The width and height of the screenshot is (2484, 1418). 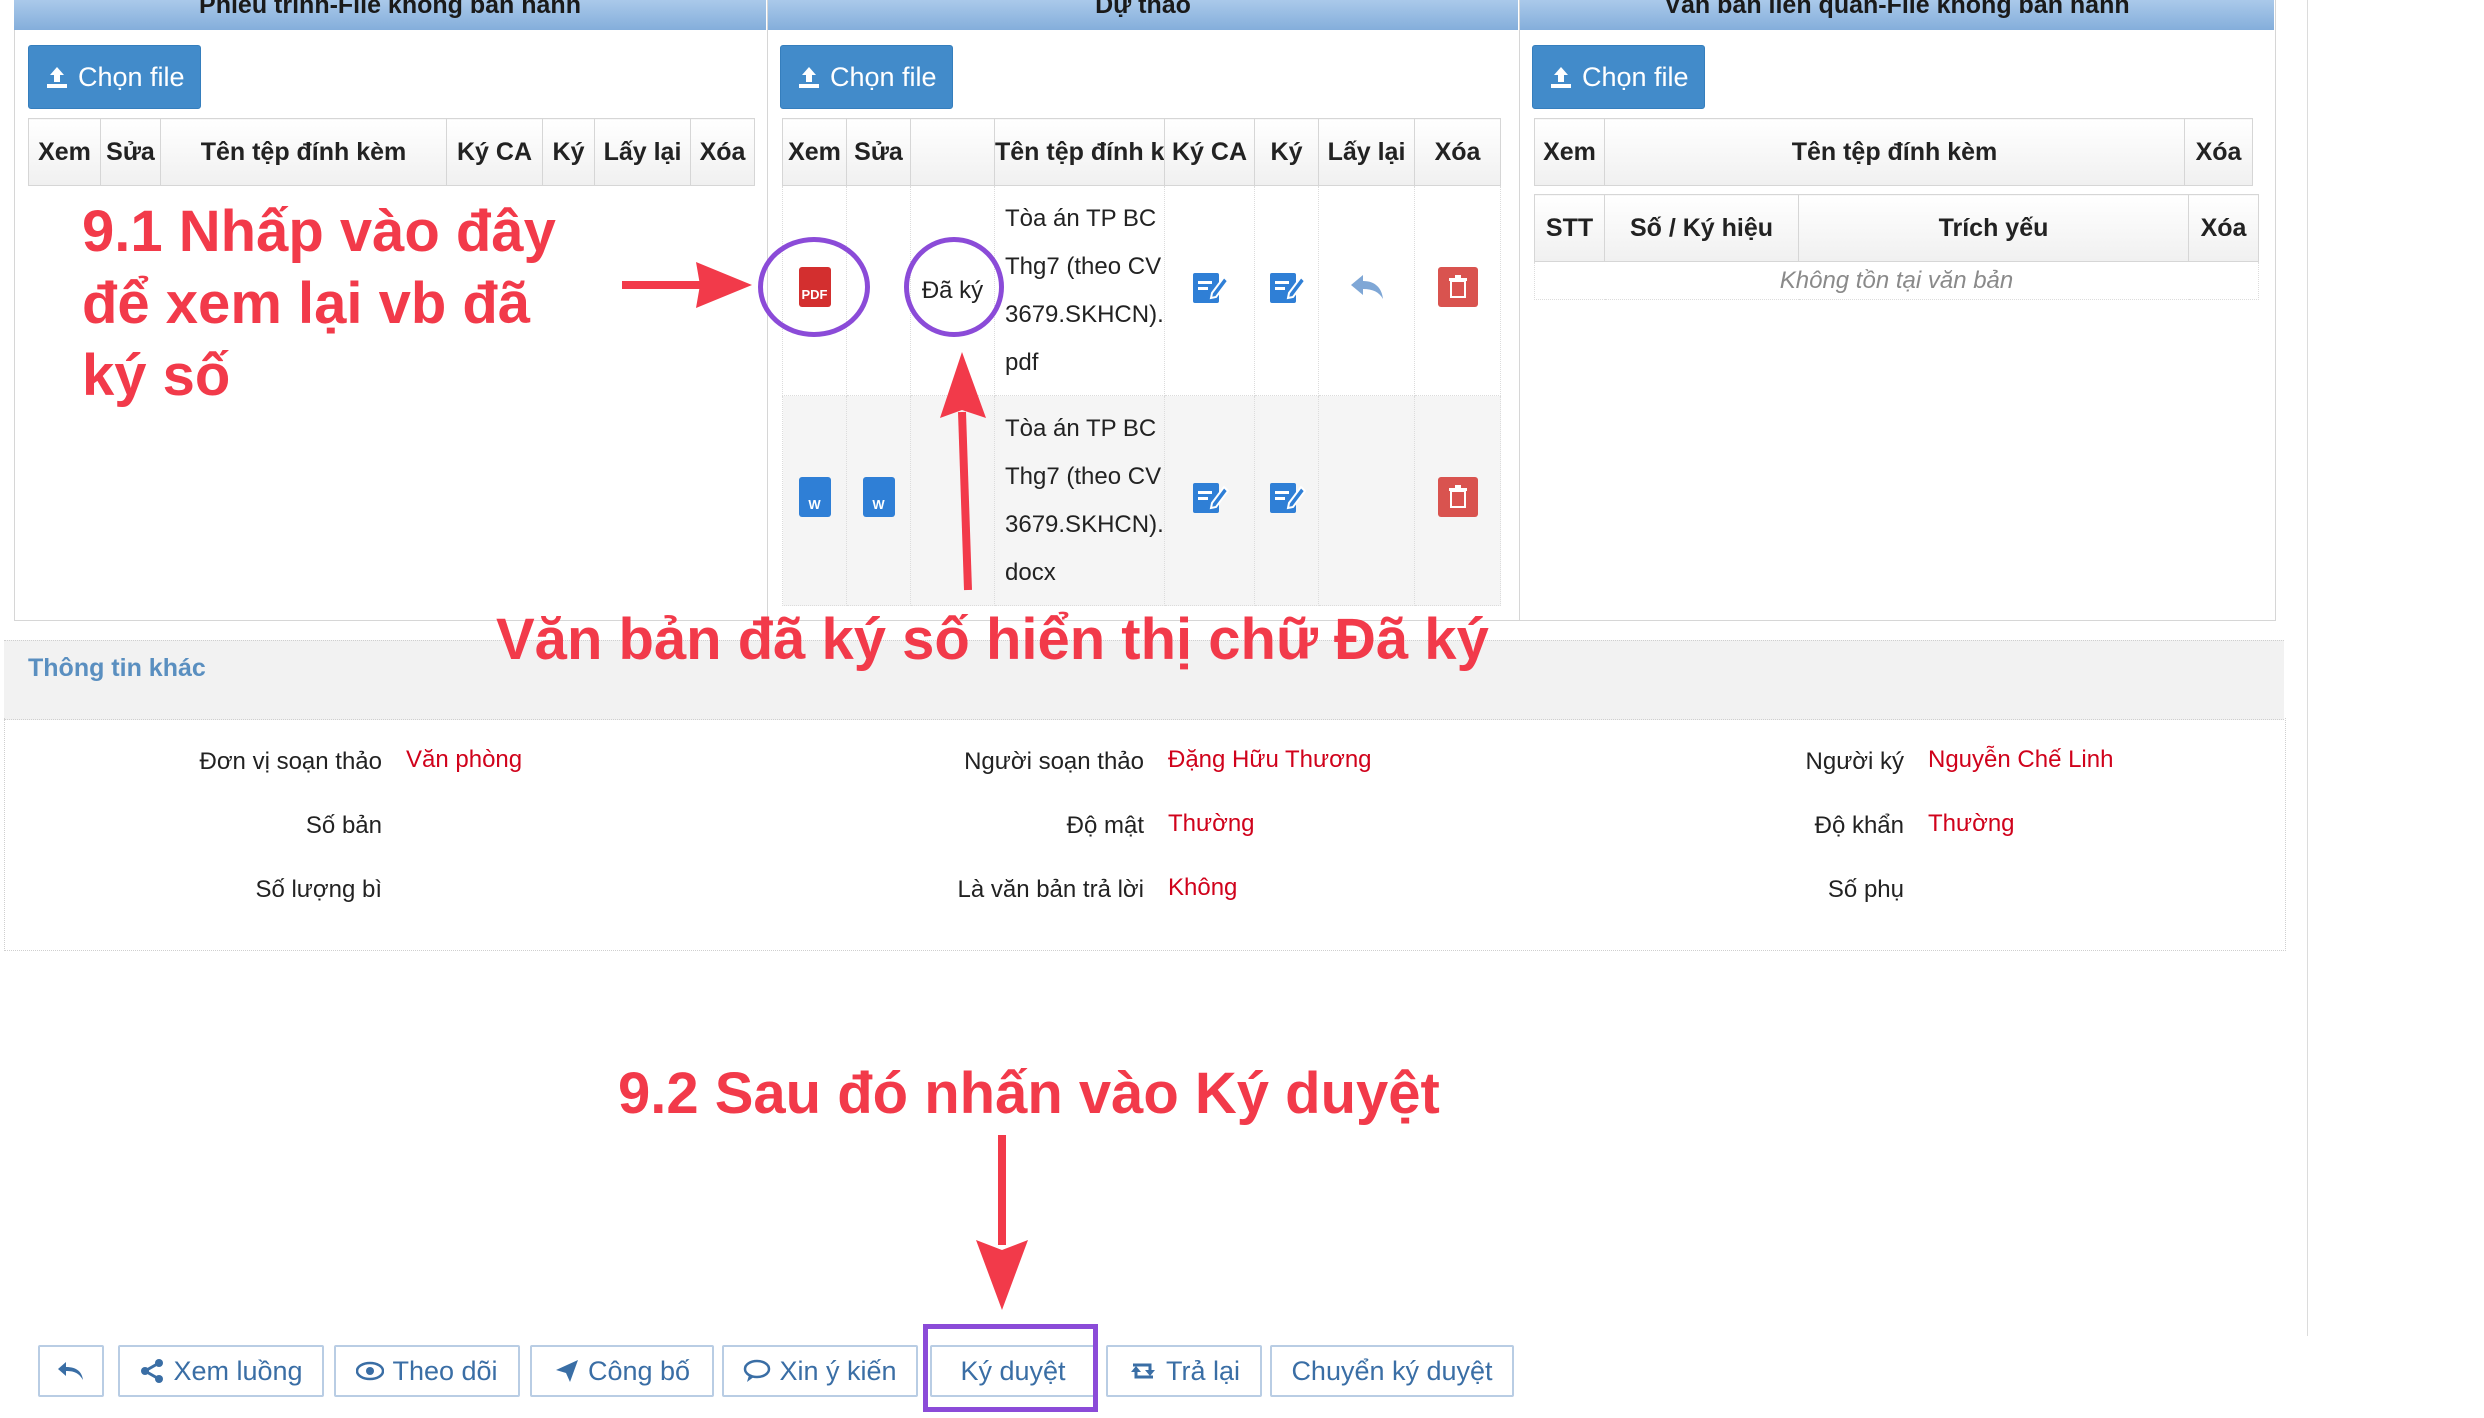 I want to click on retweet-icon, so click(x=1142, y=1371).